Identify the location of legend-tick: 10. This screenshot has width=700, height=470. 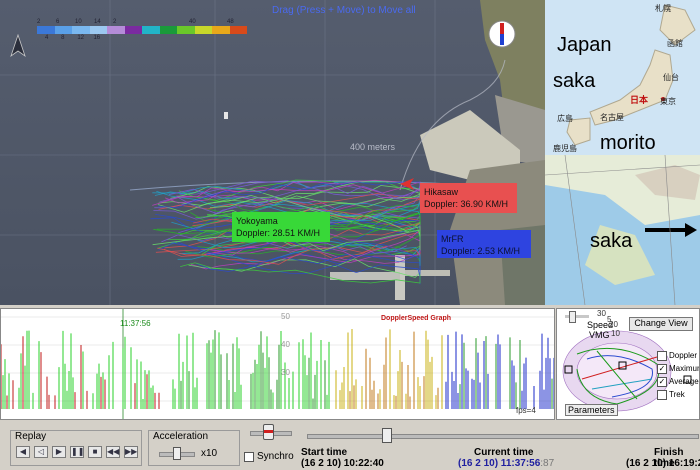
(78, 22).